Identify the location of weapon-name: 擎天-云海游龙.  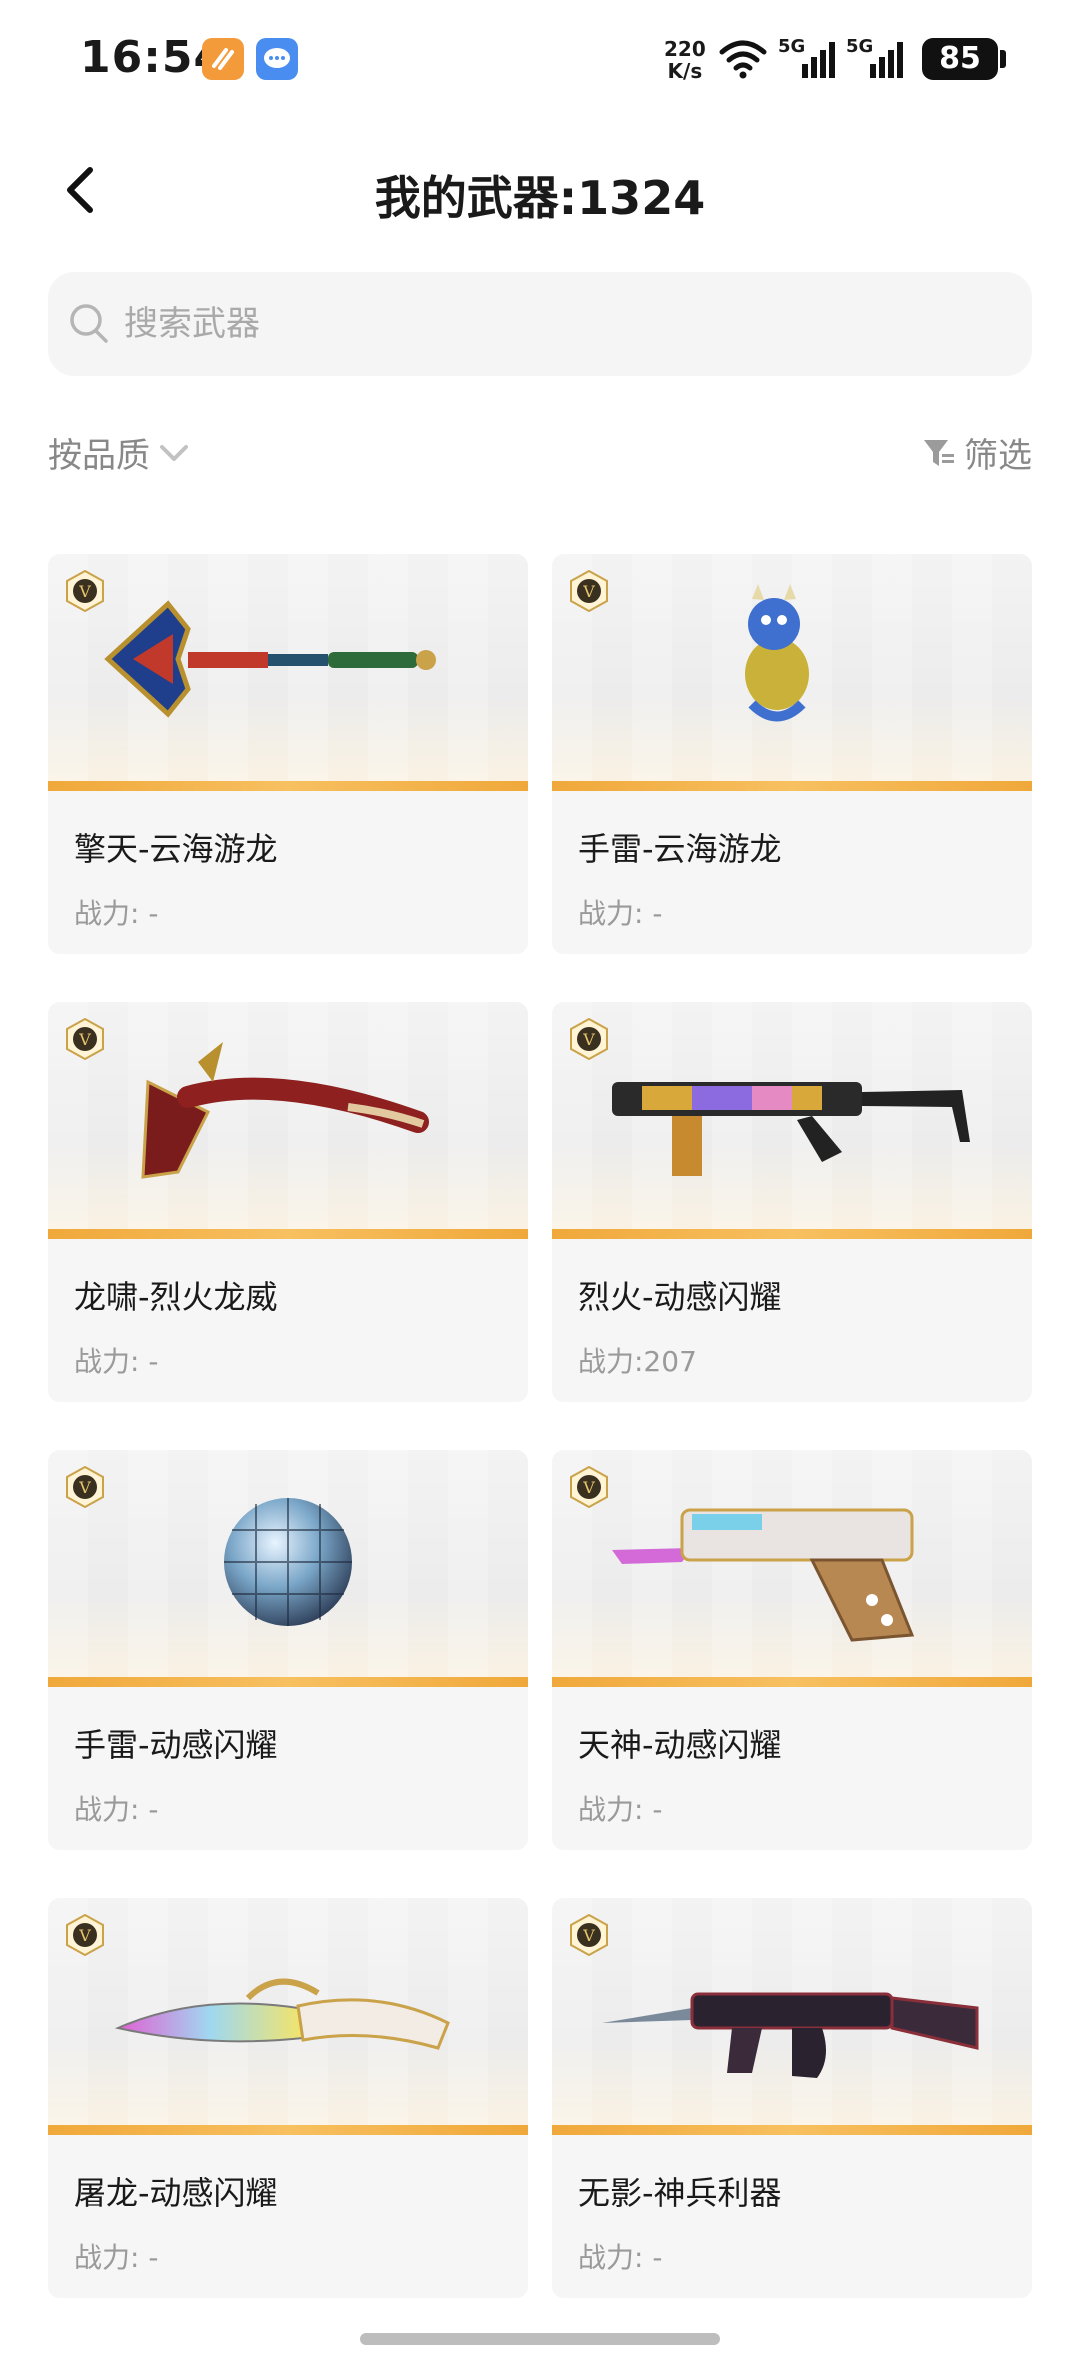
(176, 849).